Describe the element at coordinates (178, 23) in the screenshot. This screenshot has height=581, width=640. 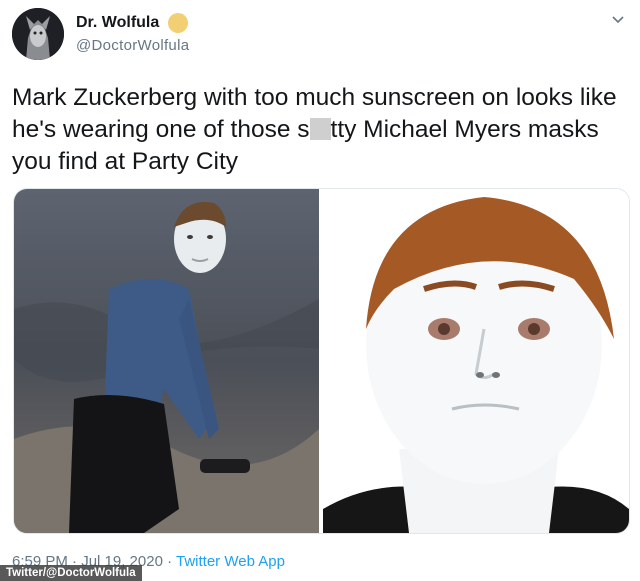
I see `badge-icon` at that location.